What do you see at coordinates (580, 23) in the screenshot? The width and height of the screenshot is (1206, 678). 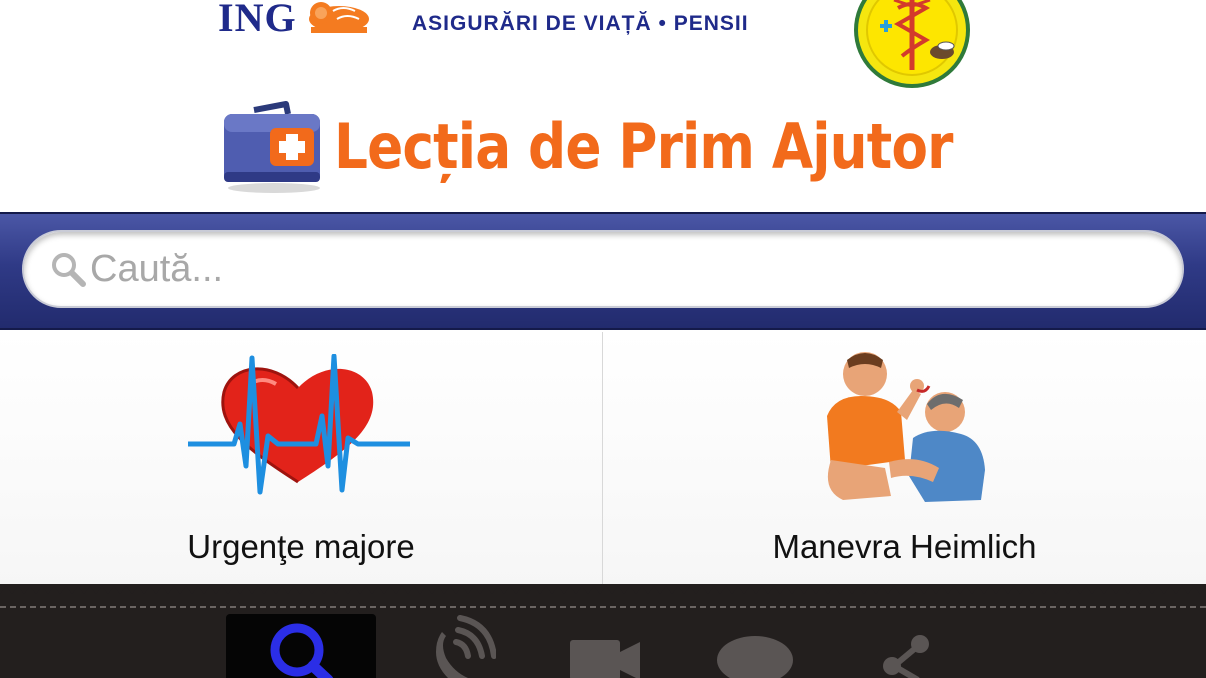 I see `ing-tagline: ASIGURĂRI DE VIAȚĂ • PENSII` at bounding box center [580, 23].